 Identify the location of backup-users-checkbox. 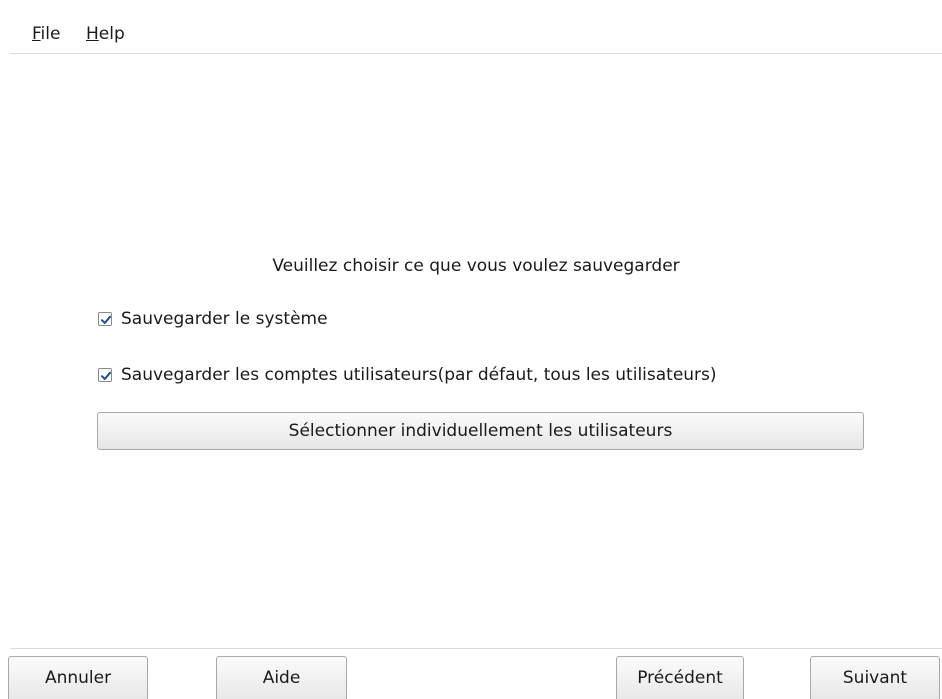
(105, 375).